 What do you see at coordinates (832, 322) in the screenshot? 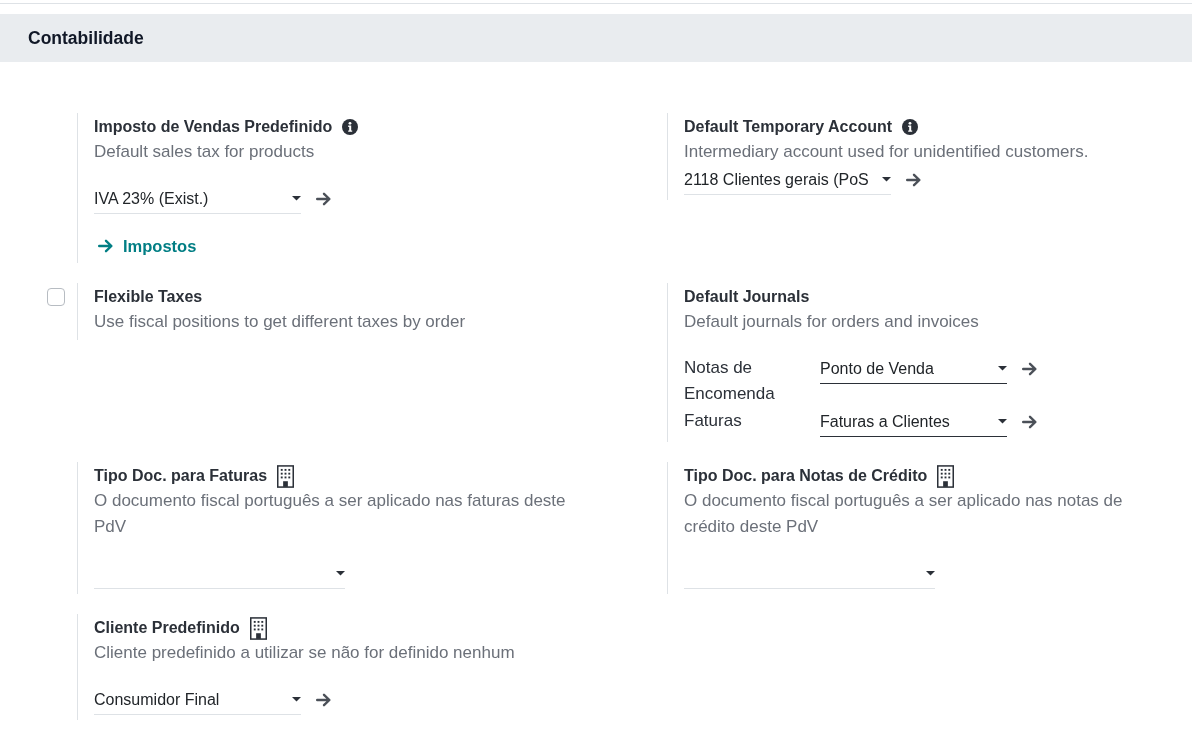
I see `setting-description: Default journals for orders and invoices` at bounding box center [832, 322].